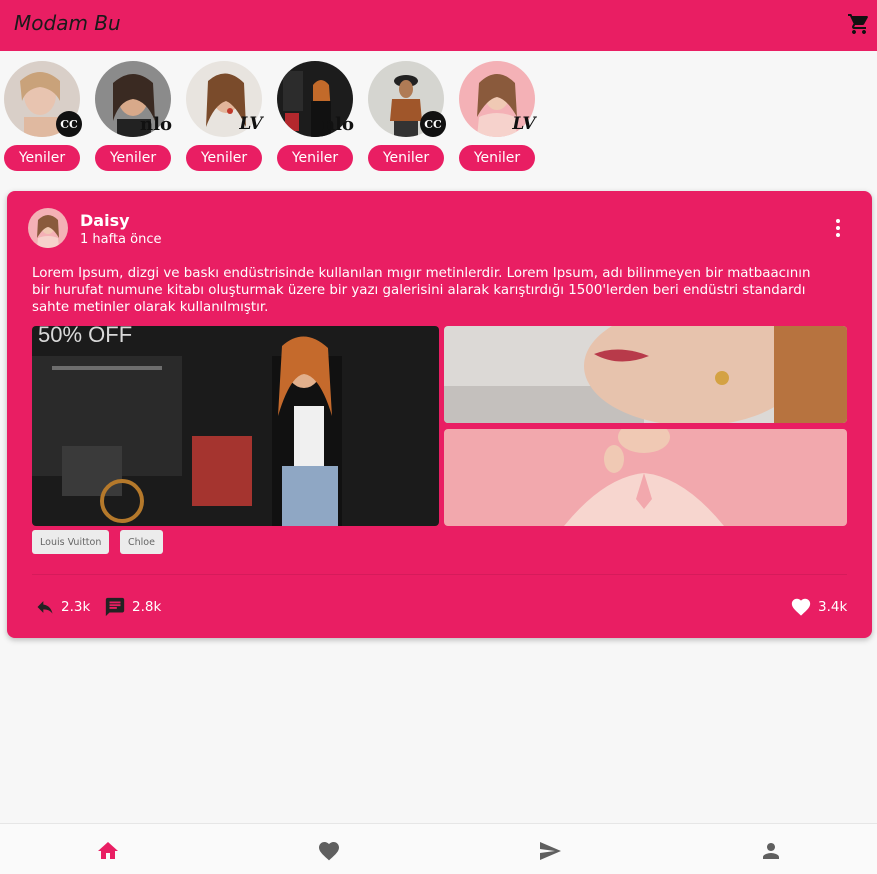 This screenshot has height=874, width=877. Describe the element at coordinates (645, 374) in the screenshot. I see `post-image-secondary` at that location.